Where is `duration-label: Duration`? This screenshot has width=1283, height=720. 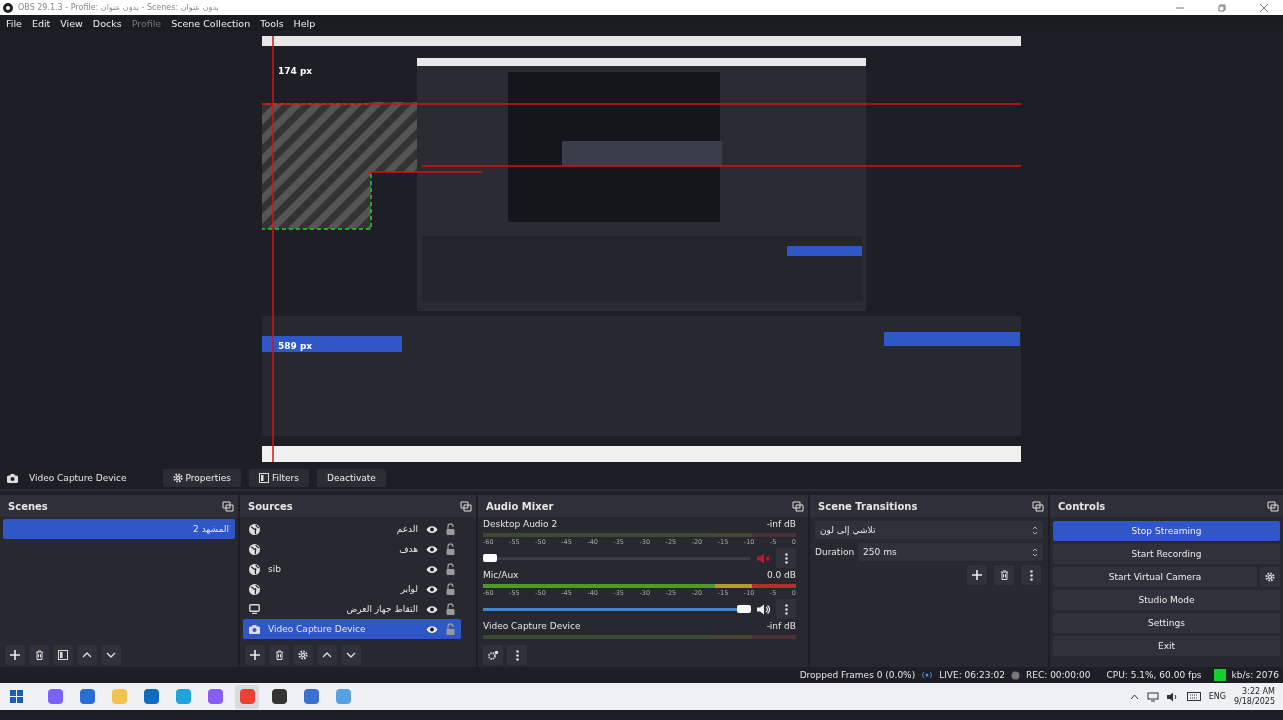
duration-label: Duration is located at coordinates (835, 552).